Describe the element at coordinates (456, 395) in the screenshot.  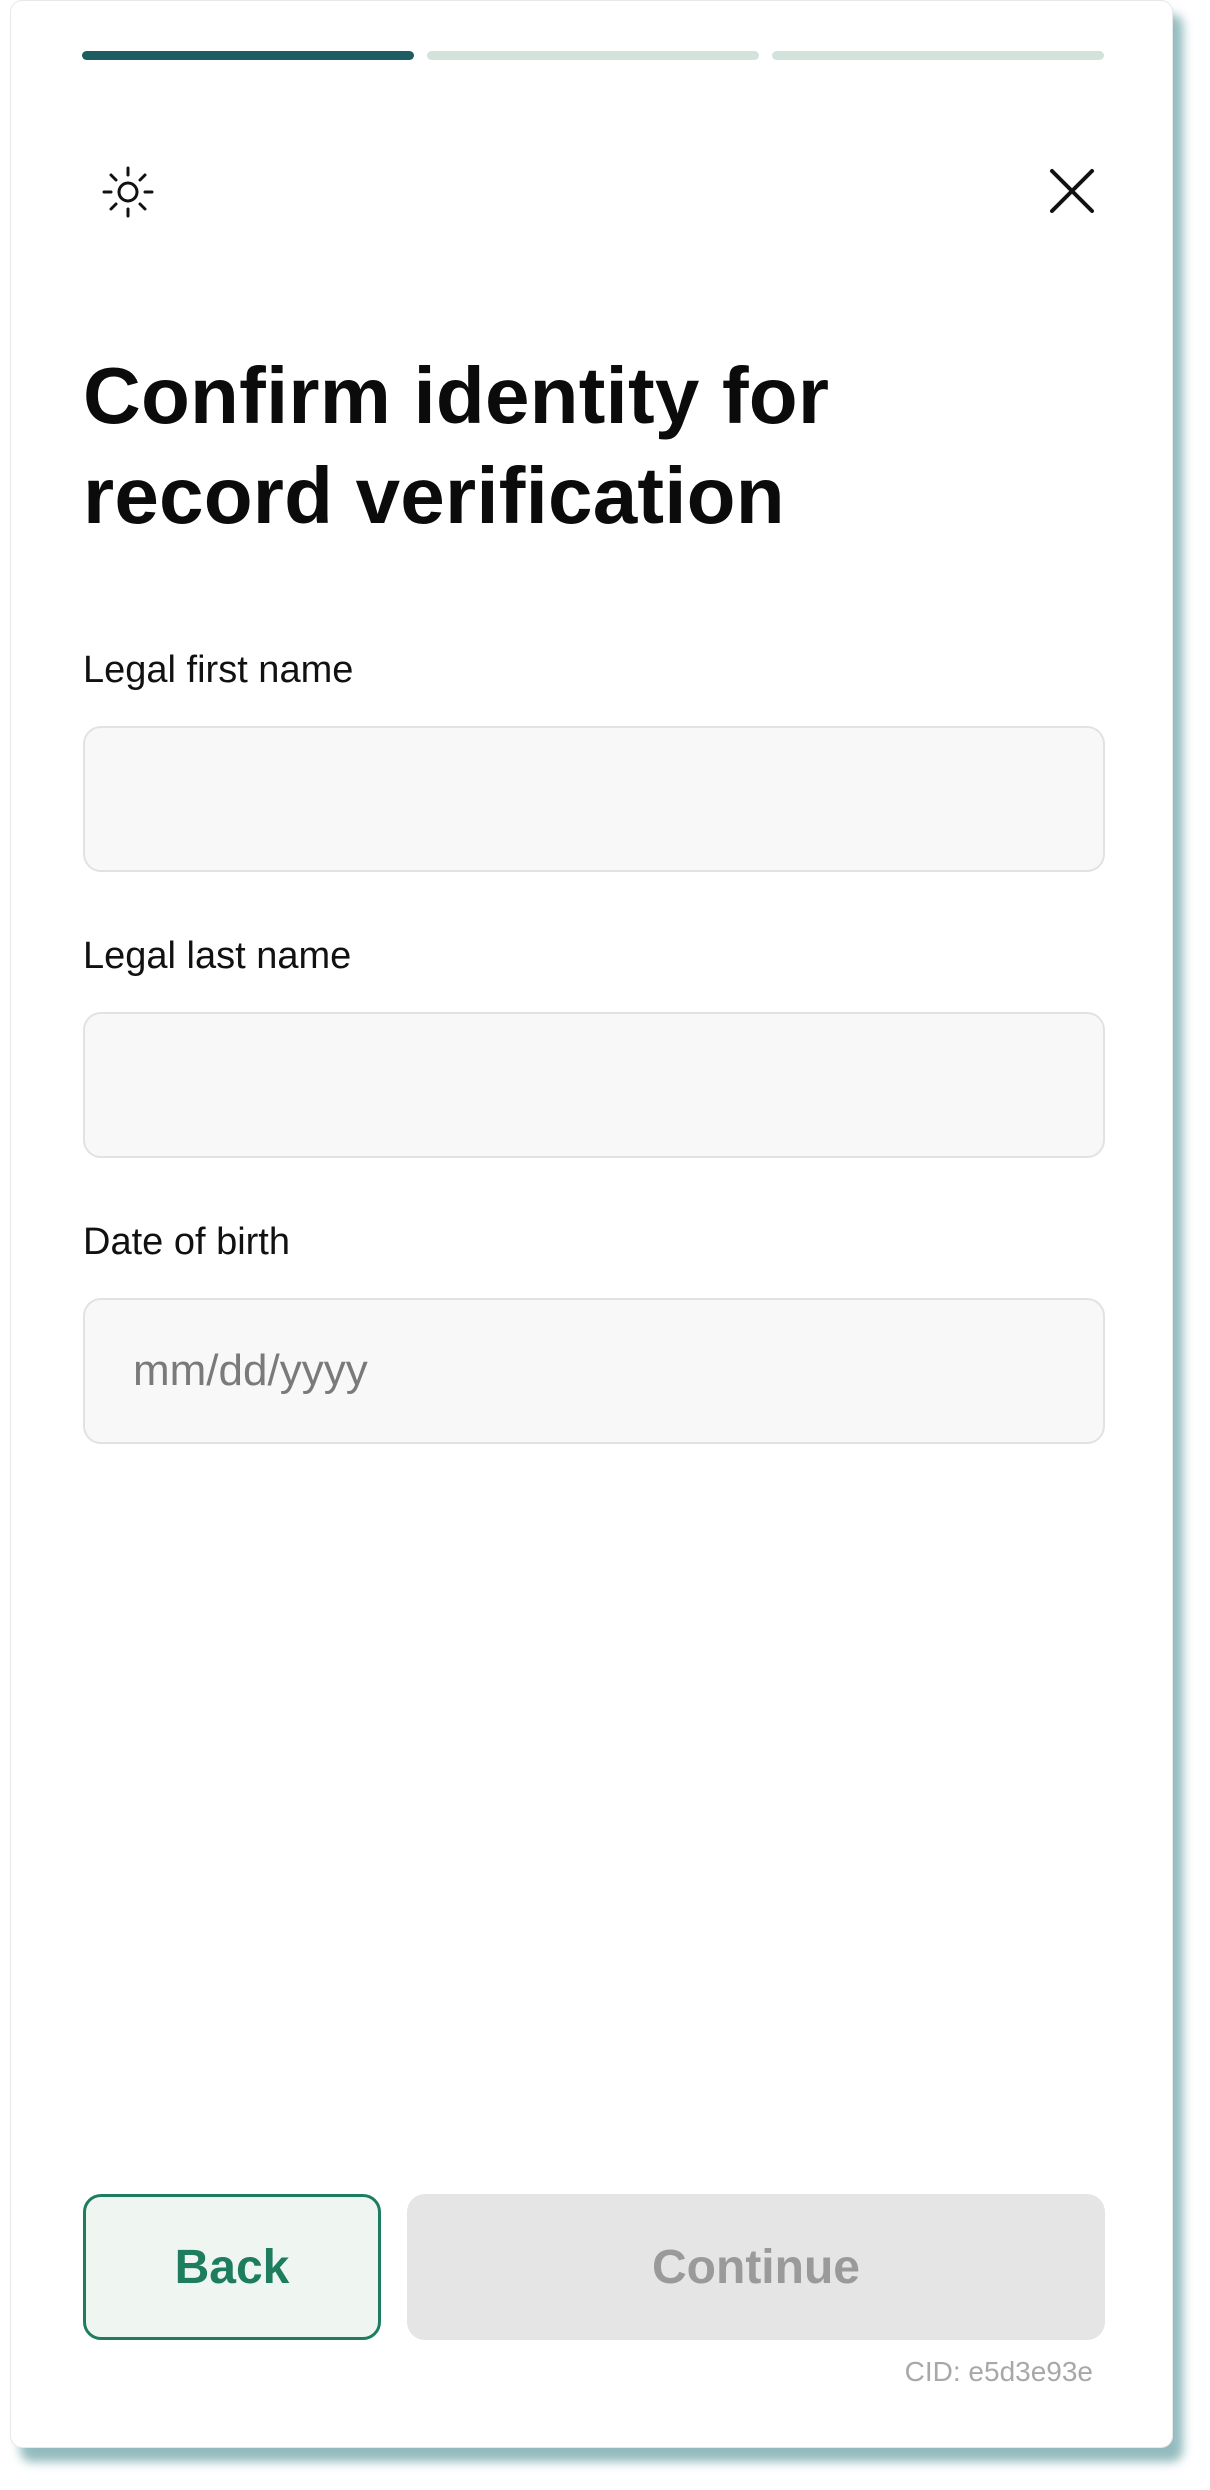
I see `page-title-line-1: Confirm identity for` at that location.